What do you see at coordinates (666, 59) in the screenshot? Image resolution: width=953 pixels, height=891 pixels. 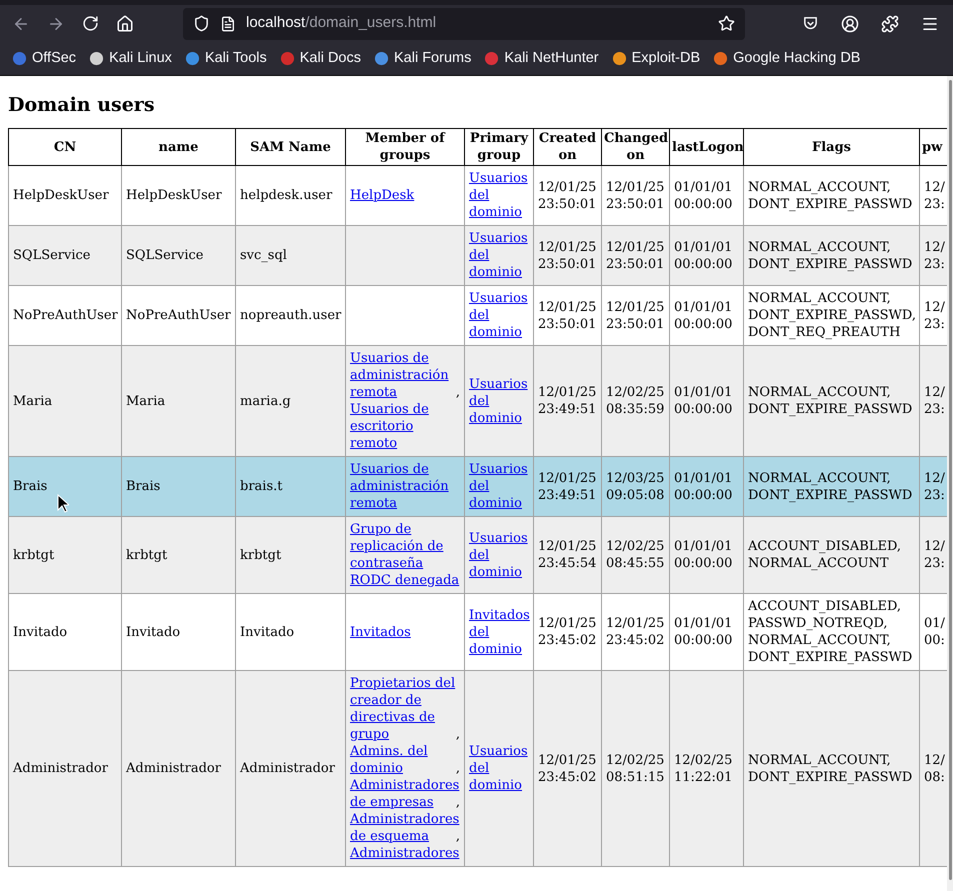 I see `bookmark-link: Exploit-DB` at bounding box center [666, 59].